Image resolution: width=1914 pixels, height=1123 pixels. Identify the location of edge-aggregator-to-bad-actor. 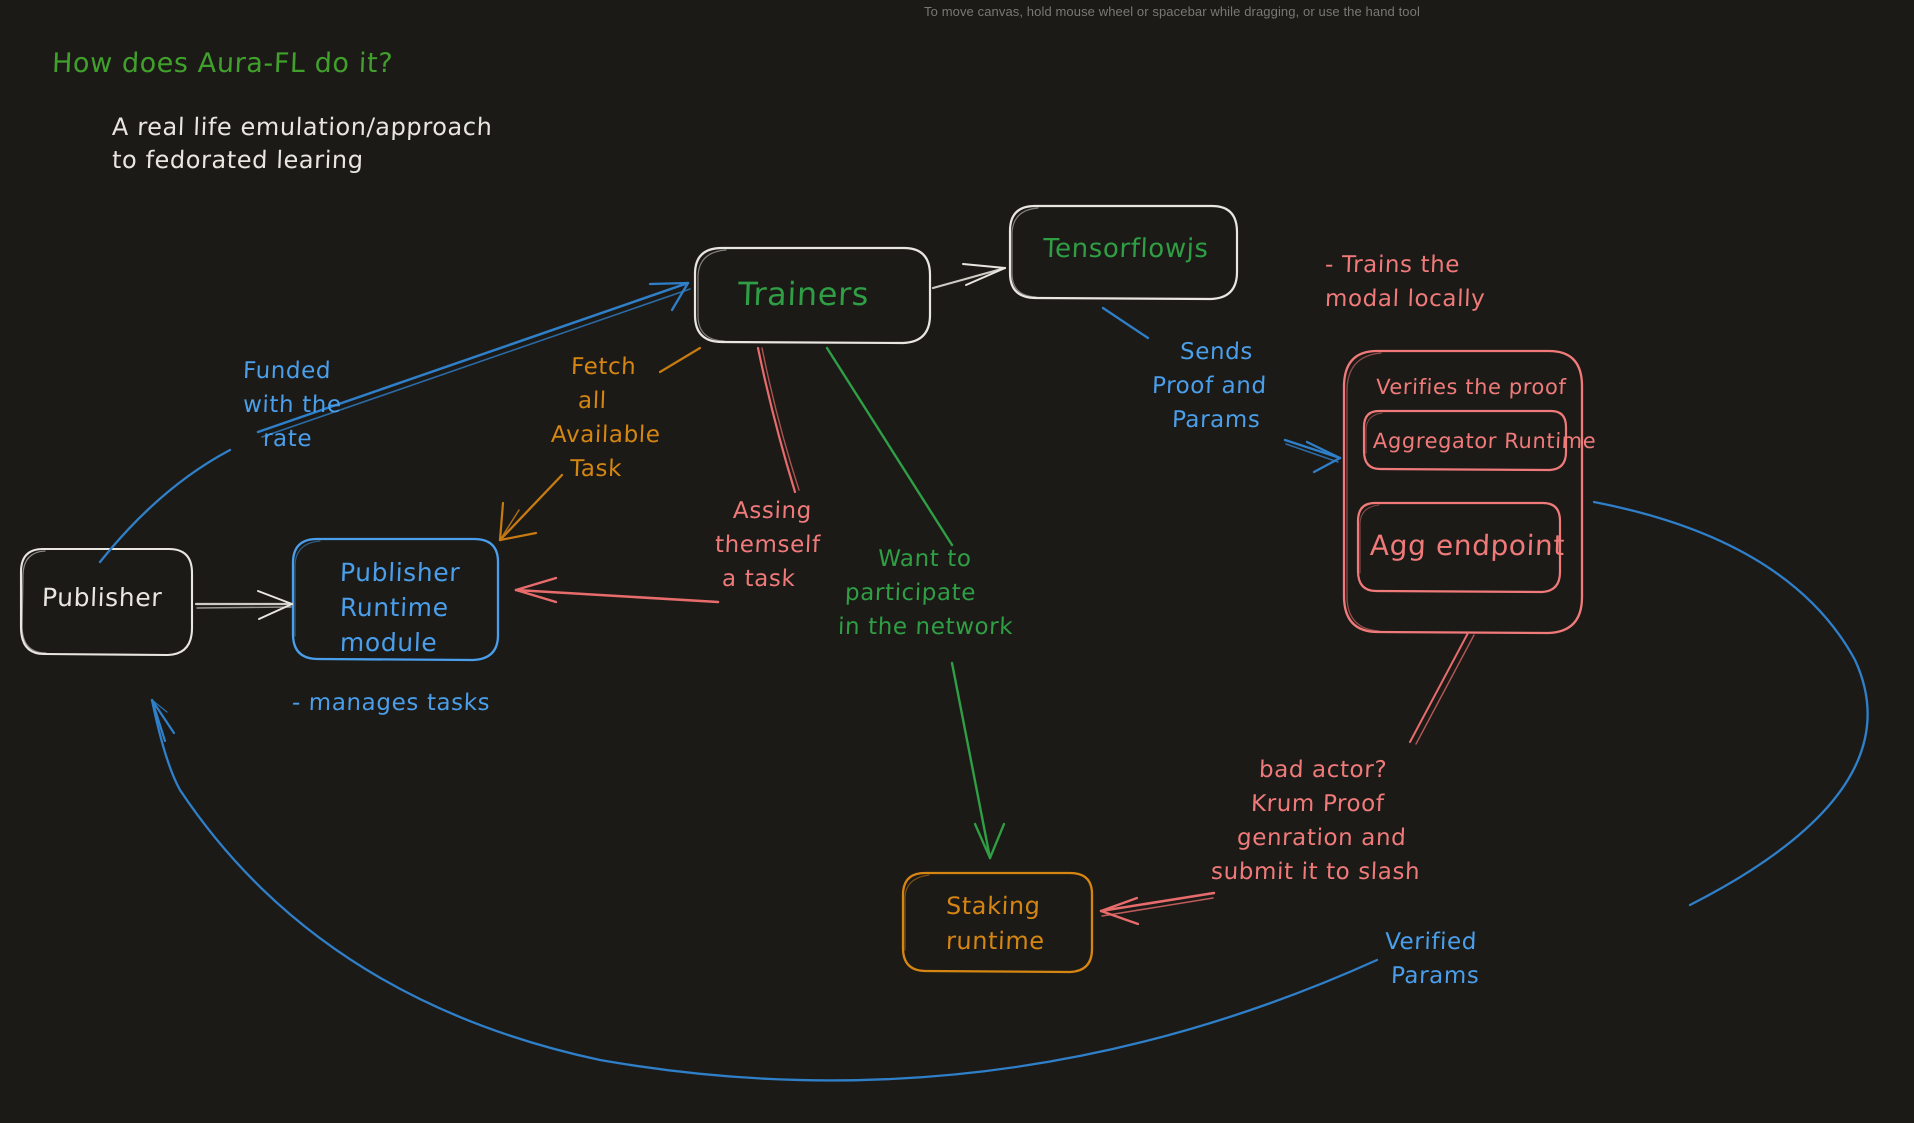
(1442, 688).